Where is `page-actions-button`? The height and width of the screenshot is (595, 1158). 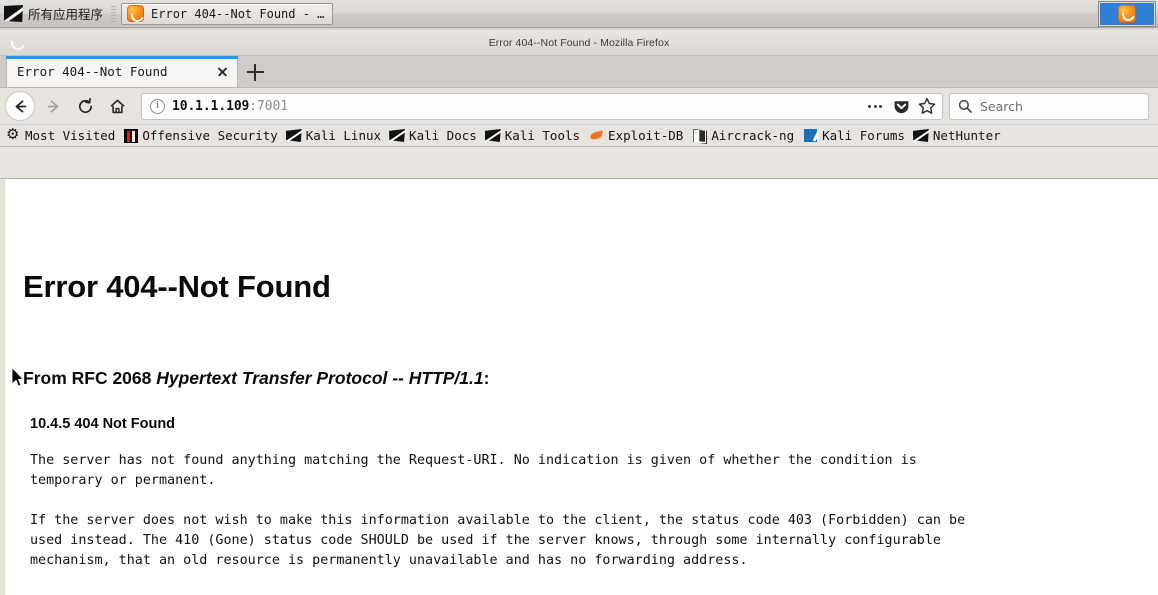 page-actions-button is located at coordinates (875, 106).